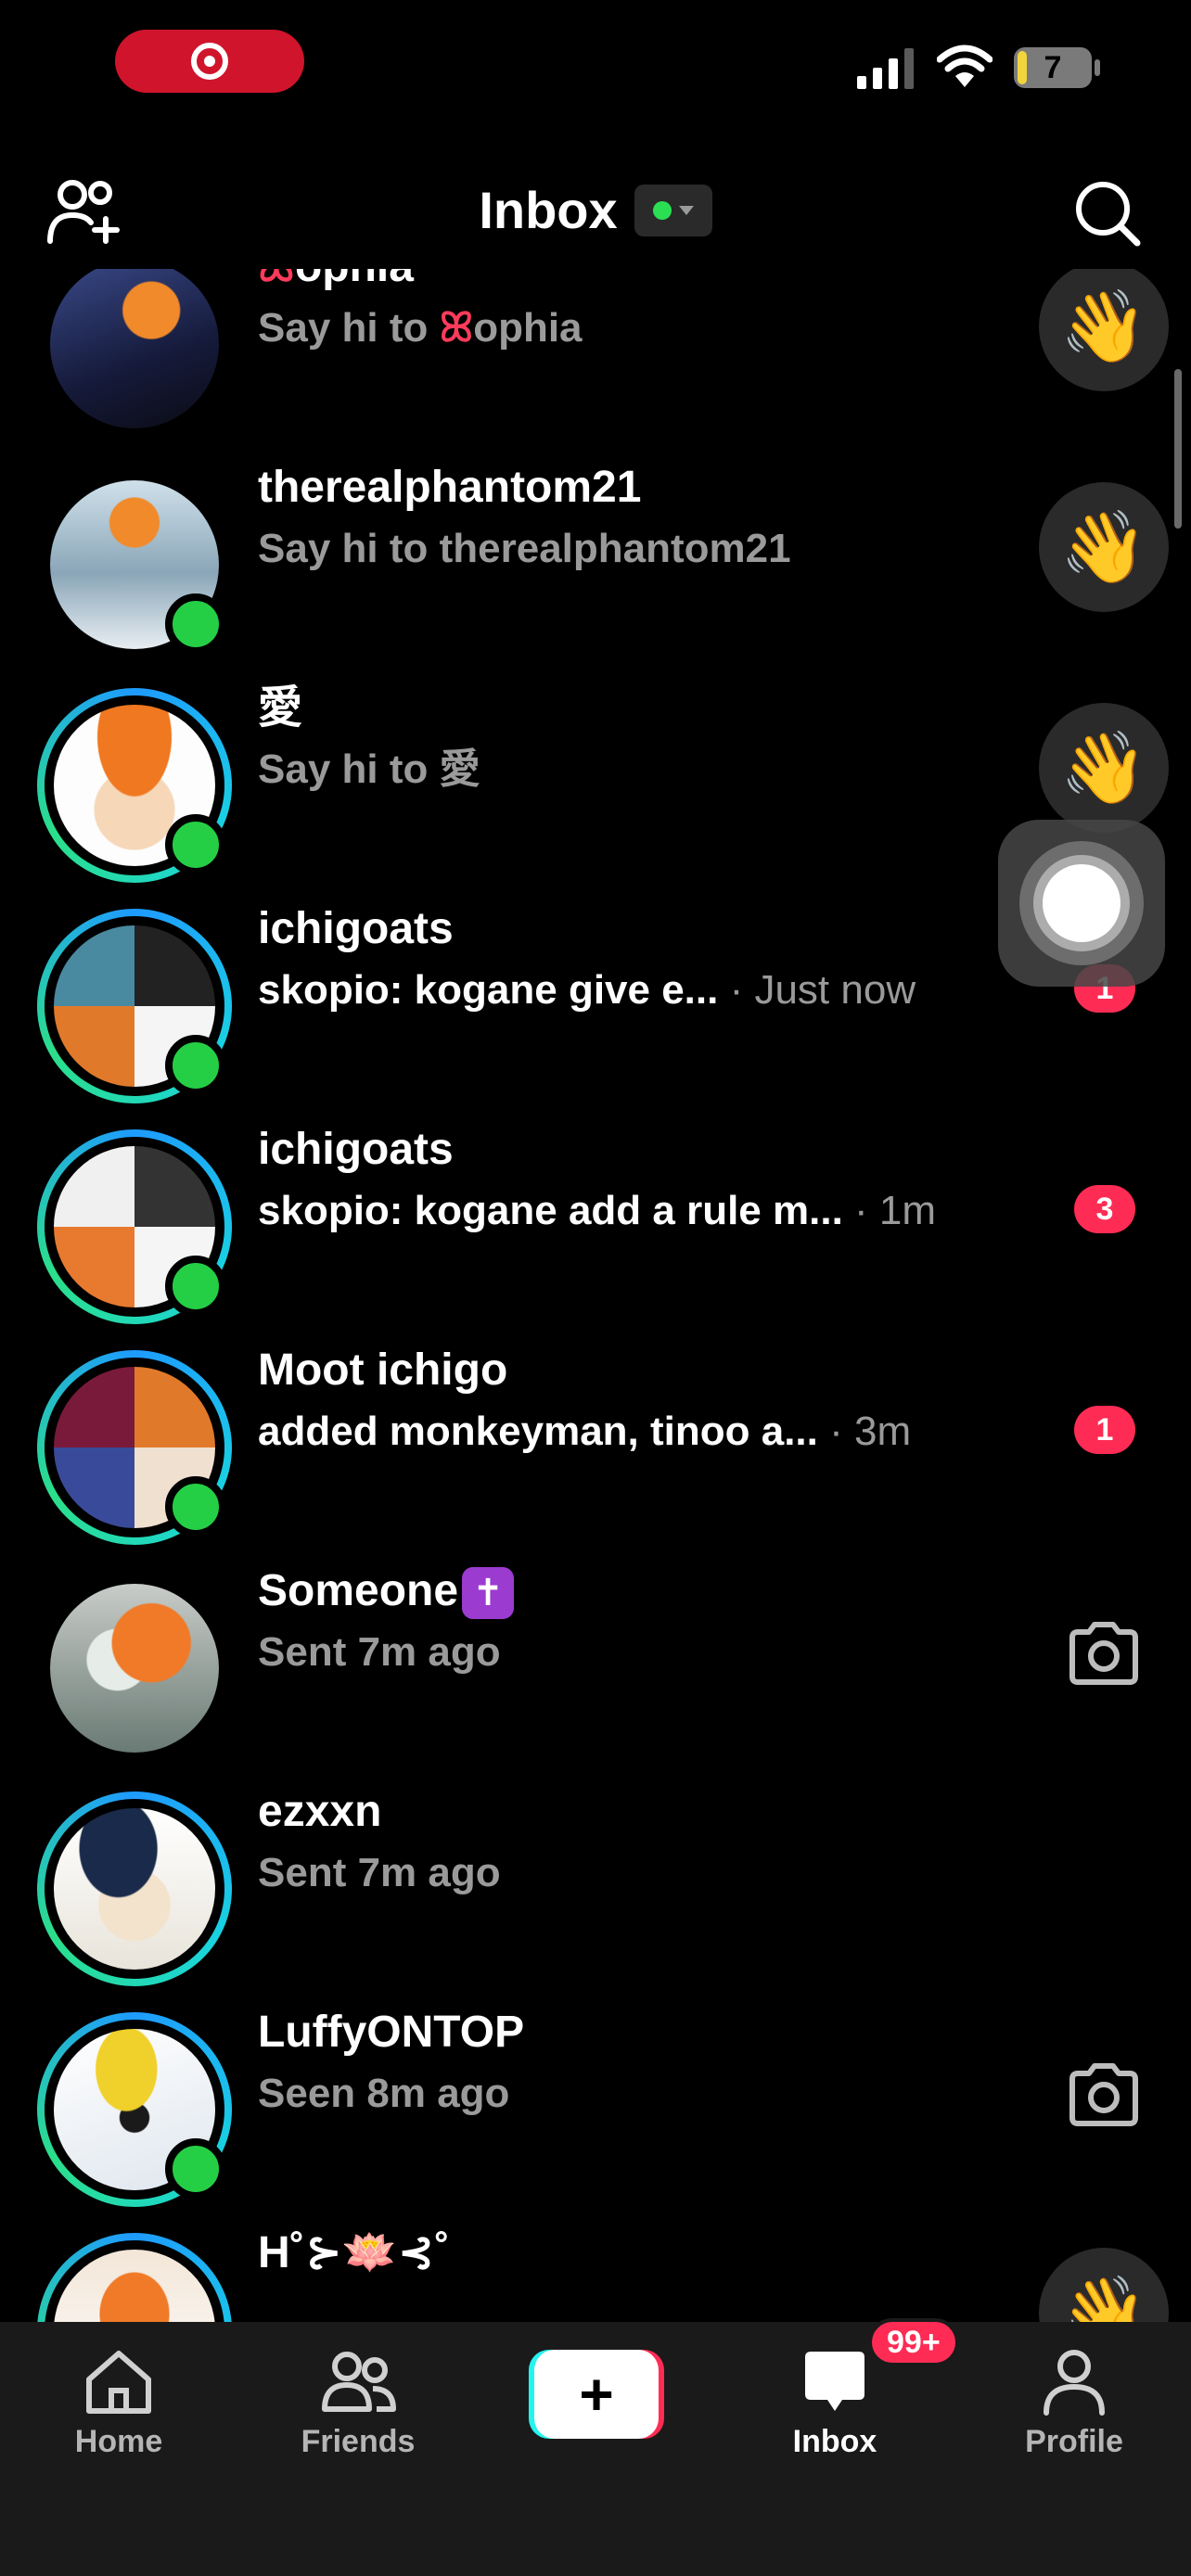 Image resolution: width=1191 pixels, height=2576 pixels. I want to click on chat-row: ꕤophia Say hi to ꕤophia 👋, so click(595, 355).